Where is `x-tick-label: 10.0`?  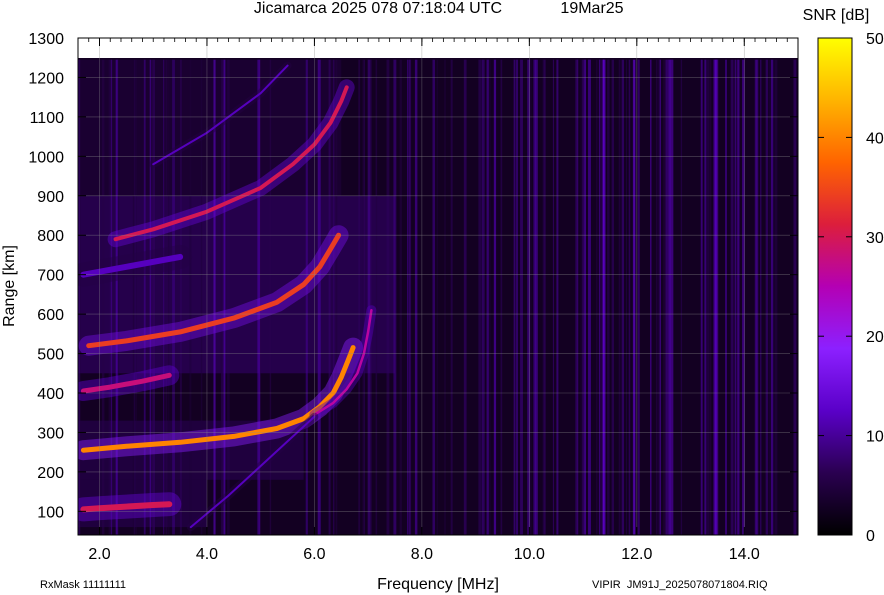
x-tick-label: 10.0 is located at coordinates (529, 554).